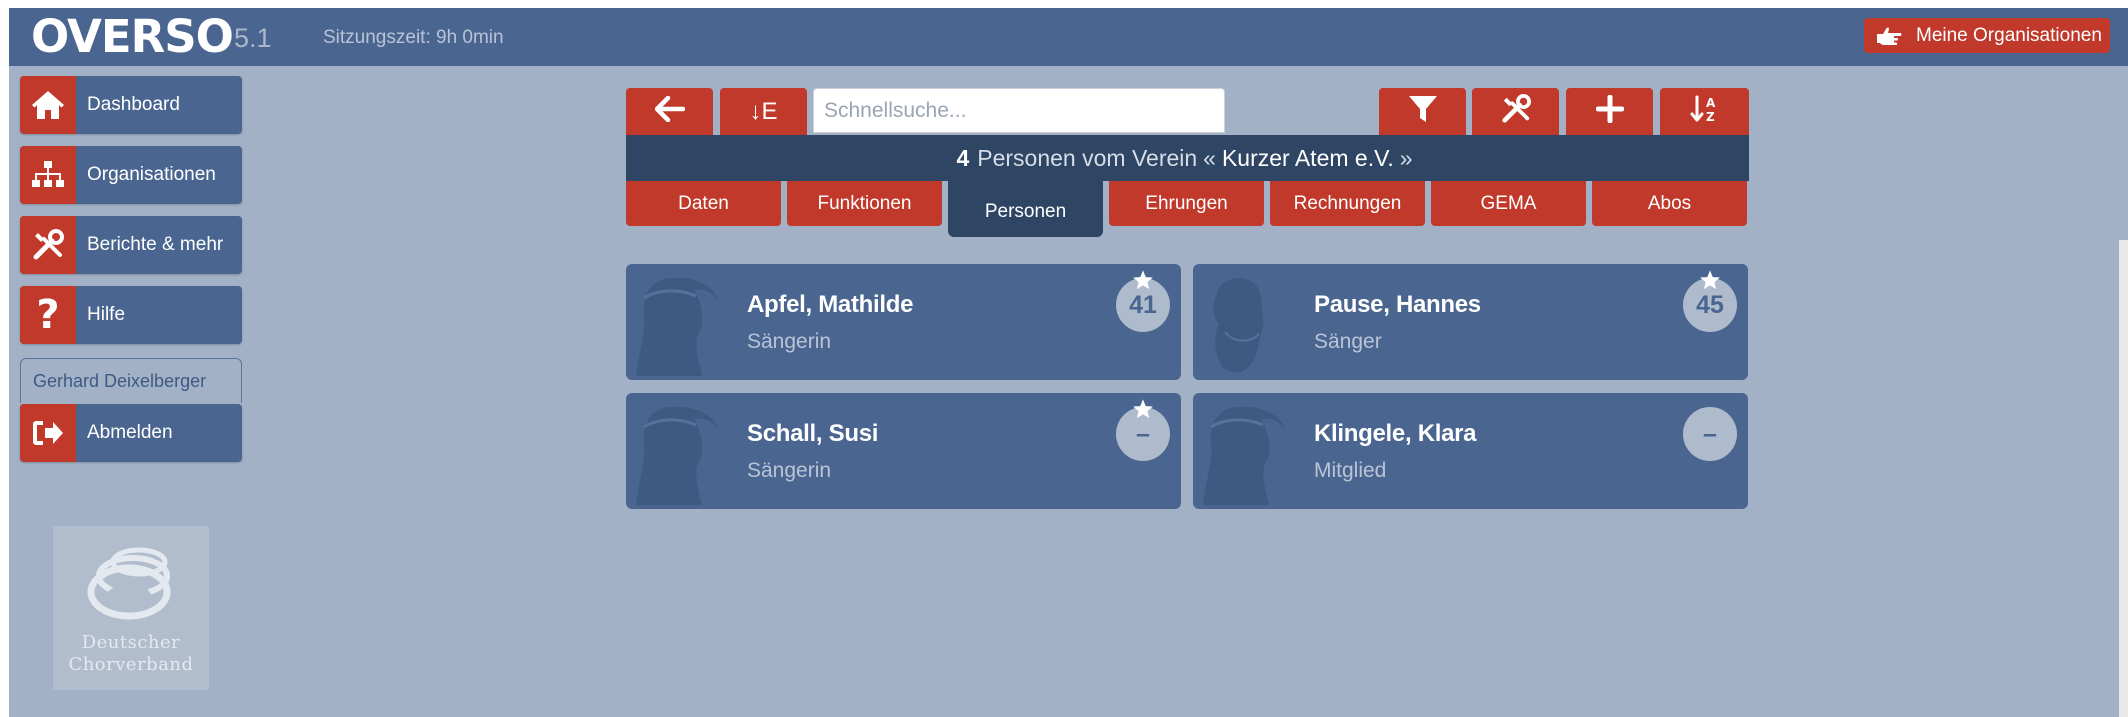 Image resolution: width=2128 pixels, height=717 pixels. Describe the element at coordinates (120, 381) in the screenshot. I see `user-name: Gerhard Deixelberger` at that location.